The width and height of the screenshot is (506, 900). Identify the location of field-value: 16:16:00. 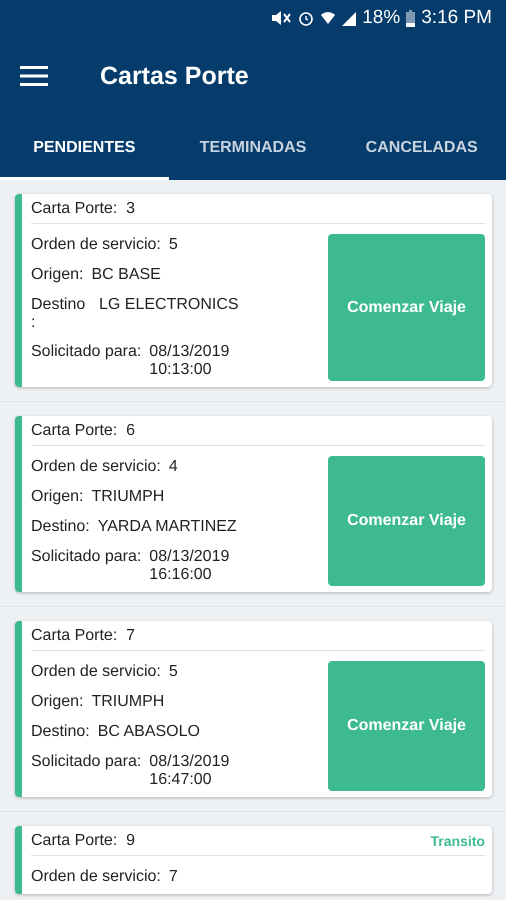
(181, 575).